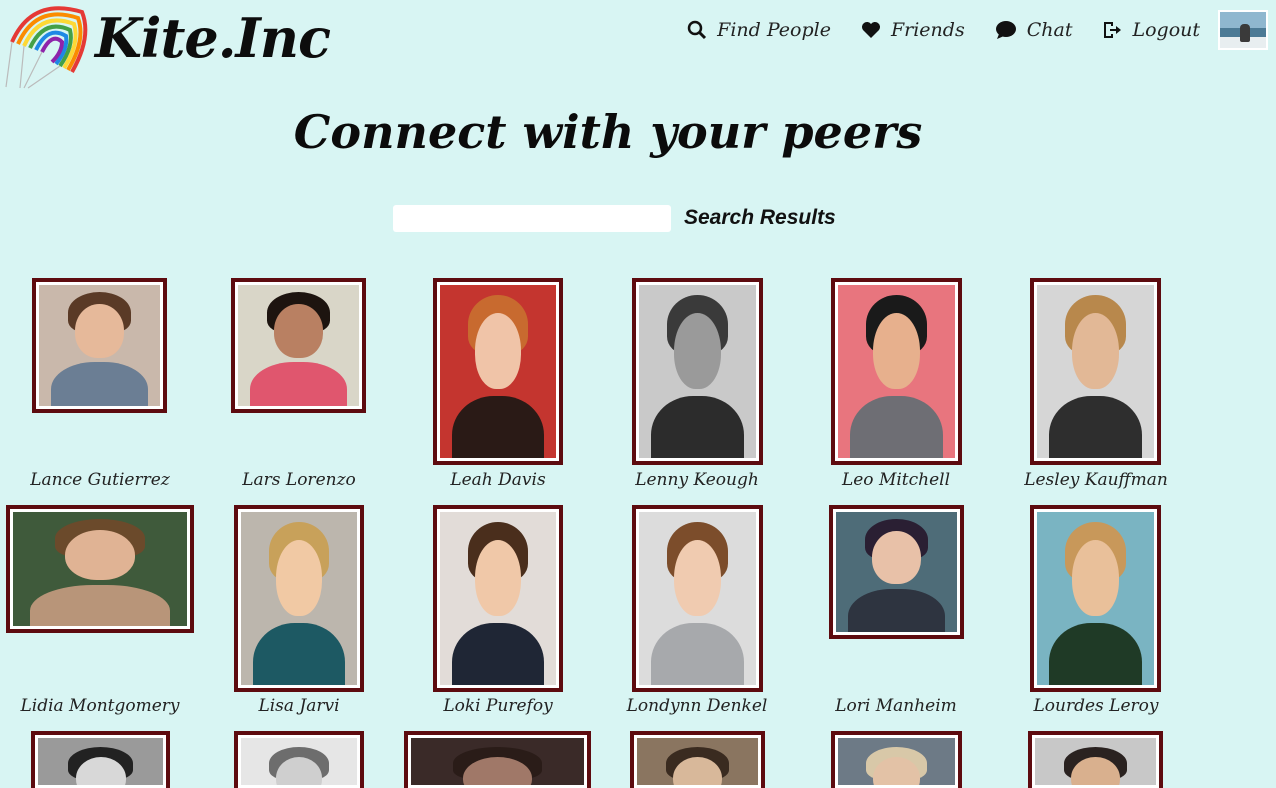  Describe the element at coordinates (1166, 30) in the screenshot. I see `nav-logout-label: Logout` at that location.